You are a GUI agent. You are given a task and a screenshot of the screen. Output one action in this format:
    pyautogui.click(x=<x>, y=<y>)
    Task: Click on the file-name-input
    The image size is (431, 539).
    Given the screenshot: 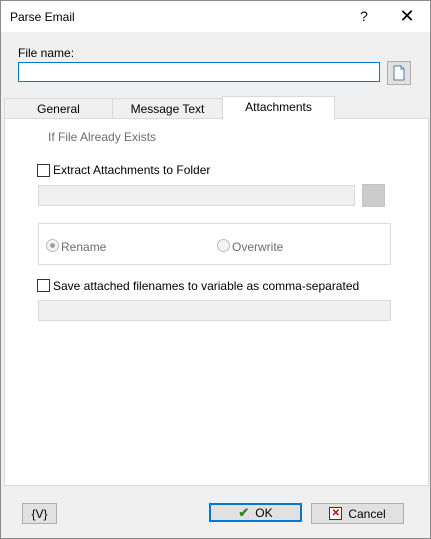 What is the action you would take?
    pyautogui.click(x=199, y=72)
    